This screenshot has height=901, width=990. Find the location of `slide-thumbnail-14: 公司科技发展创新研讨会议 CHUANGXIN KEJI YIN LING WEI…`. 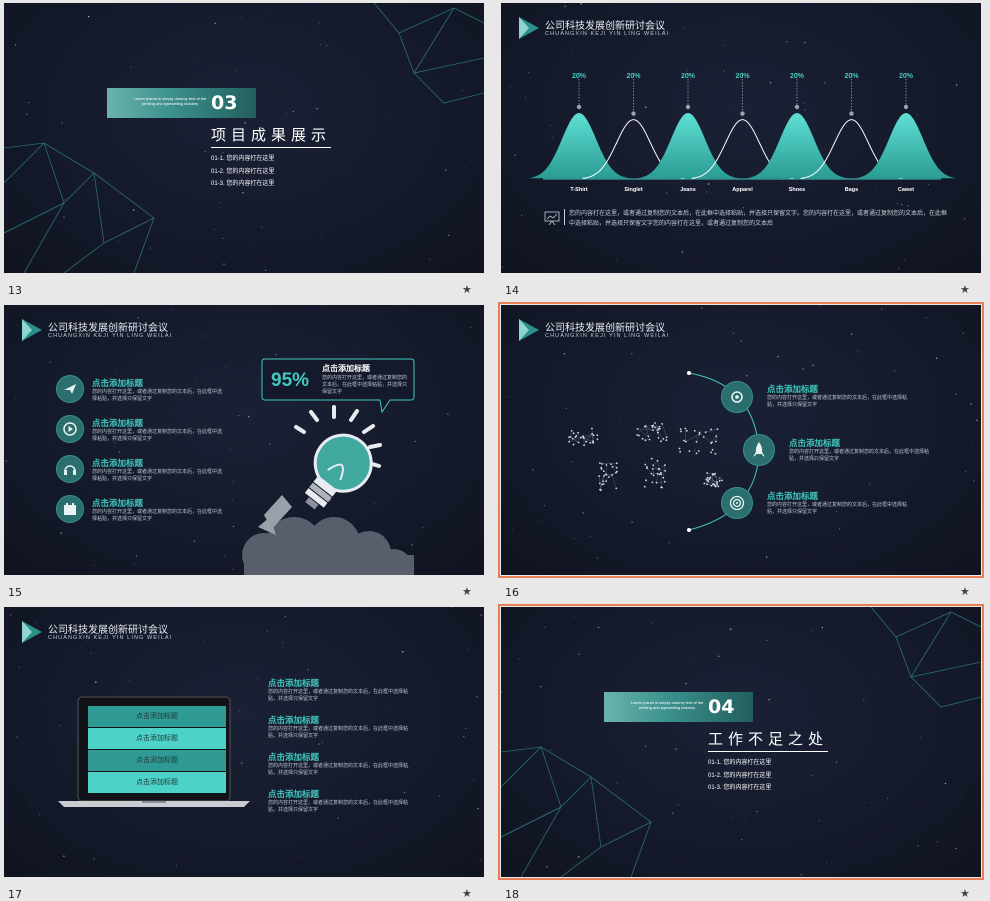

slide-thumbnail-14: 公司科技发展创新研讨会议 CHUANGXIN KEJI YIN LING WEI… is located at coordinates (741, 138).